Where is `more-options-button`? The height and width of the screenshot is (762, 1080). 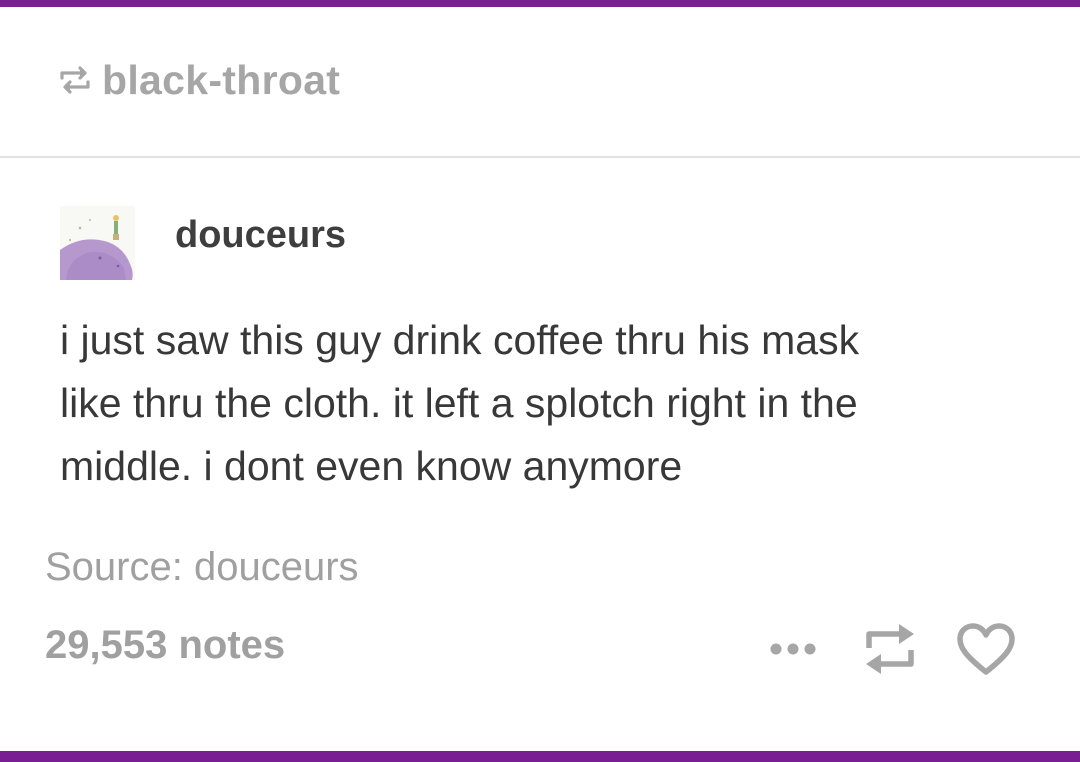 more-options-button is located at coordinates (793, 651).